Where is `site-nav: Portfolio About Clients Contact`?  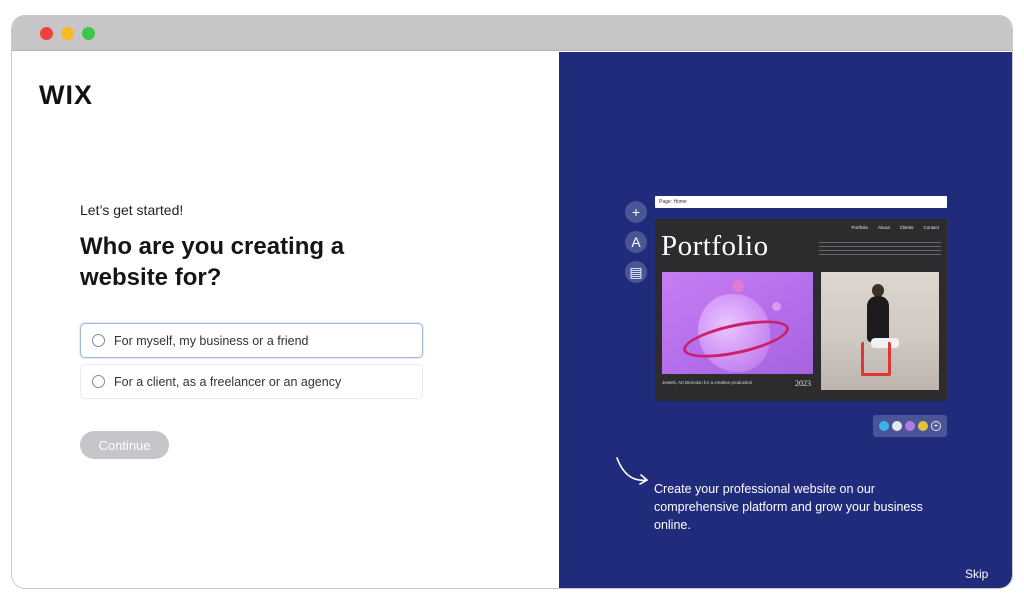 site-nav: Portfolio About Clients Contact is located at coordinates (895, 227).